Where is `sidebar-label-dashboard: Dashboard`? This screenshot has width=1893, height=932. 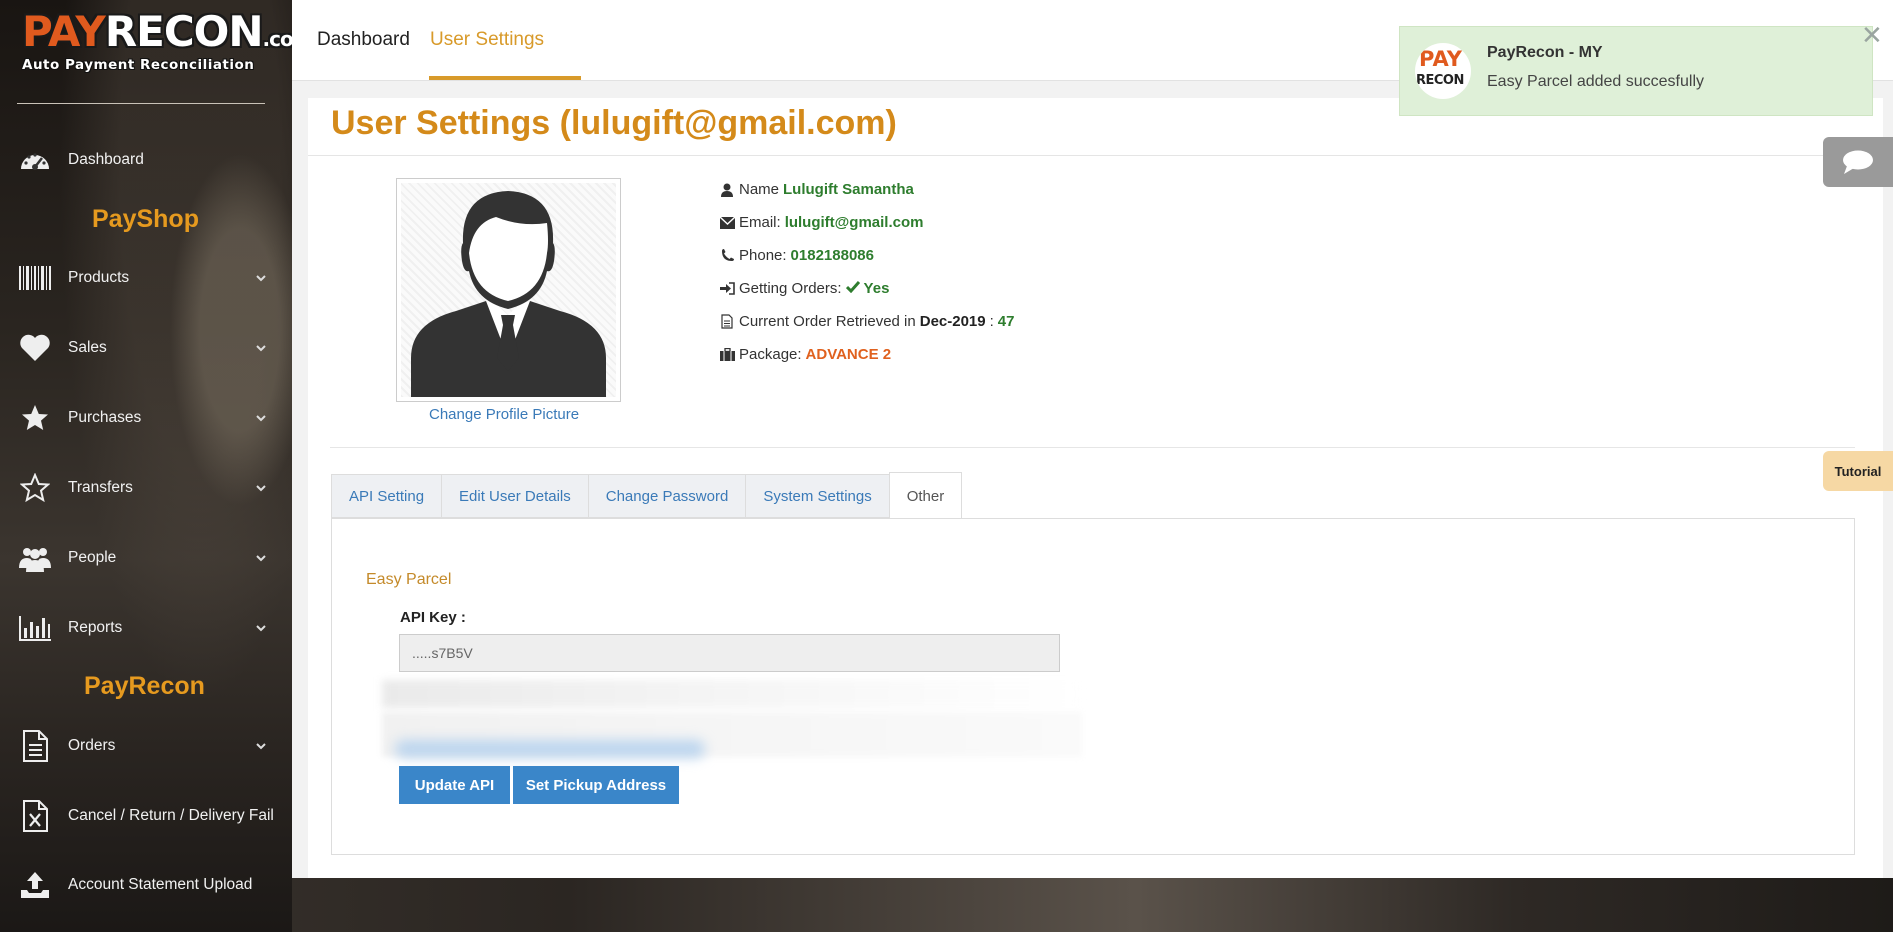 sidebar-label-dashboard: Dashboard is located at coordinates (106, 159).